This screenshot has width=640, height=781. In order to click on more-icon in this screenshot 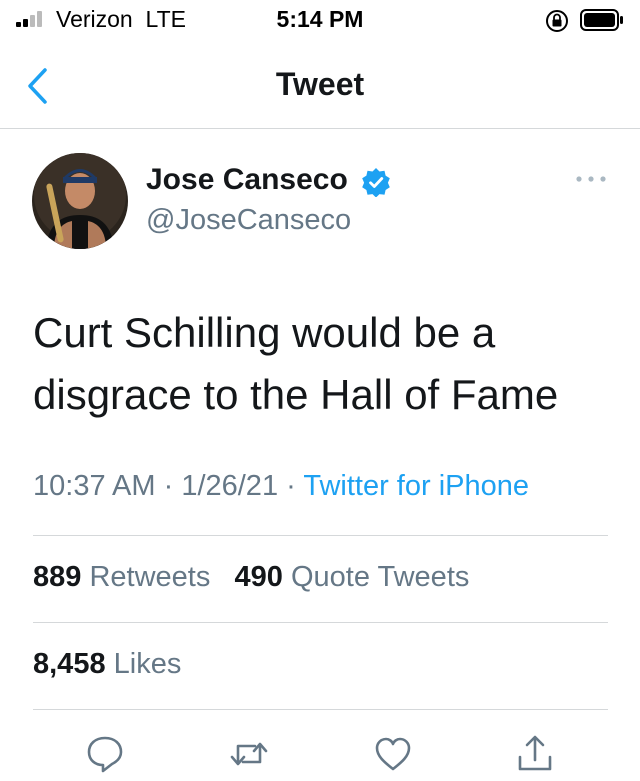, I will do `click(591, 179)`.